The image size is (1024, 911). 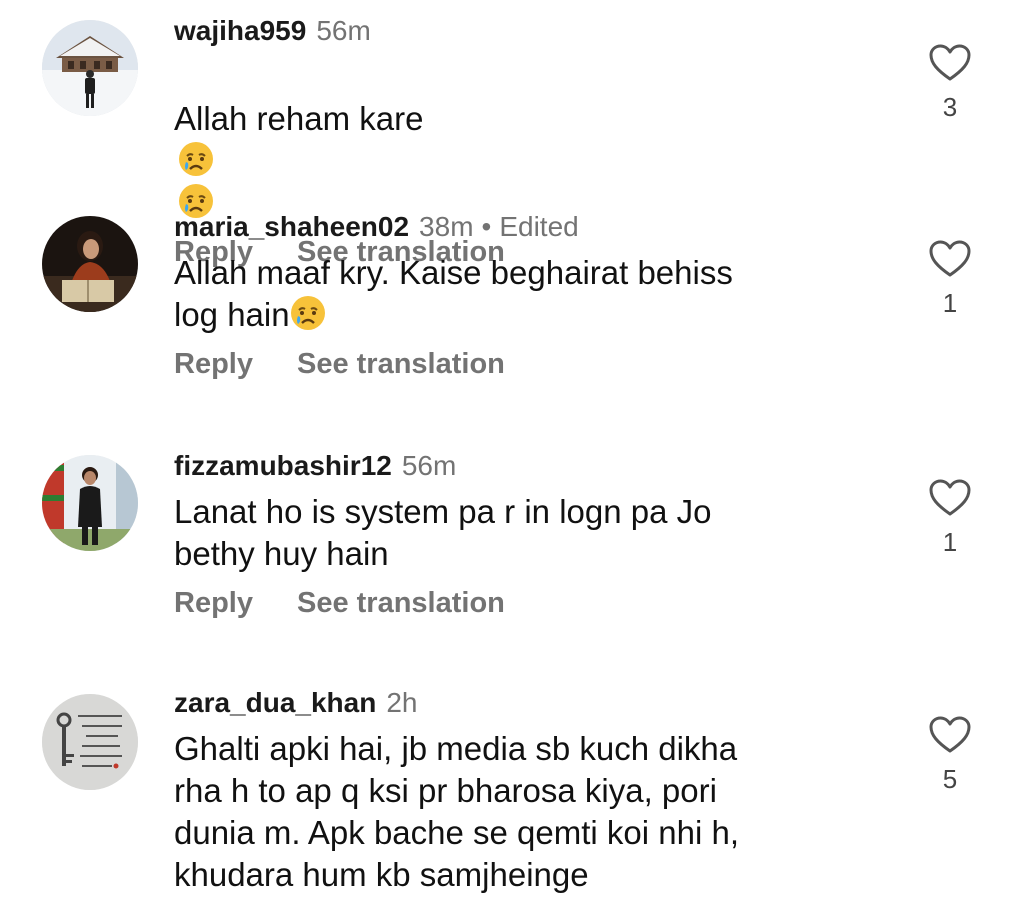 What do you see at coordinates (446, 226) in the screenshot?
I see `comment-time: 38m` at bounding box center [446, 226].